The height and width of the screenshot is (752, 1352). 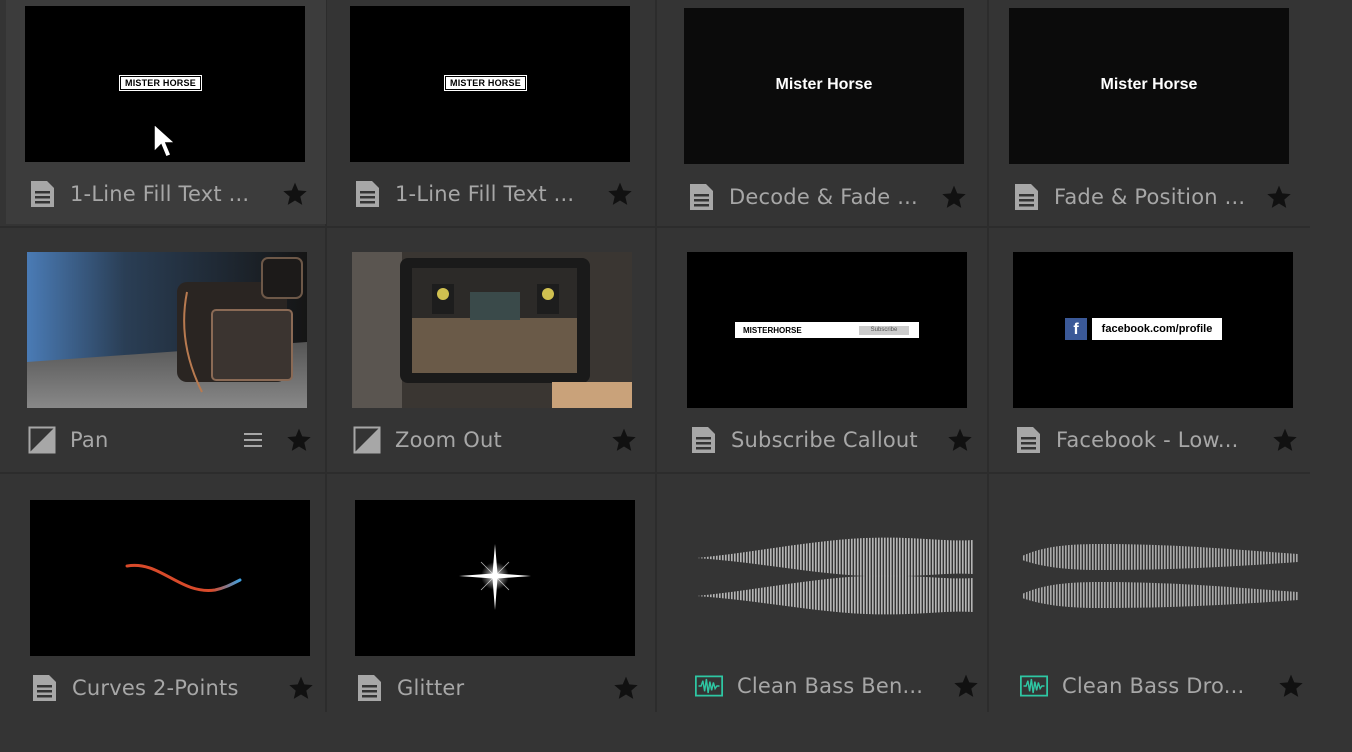 I want to click on asset-label: Pan, so click(x=89, y=440).